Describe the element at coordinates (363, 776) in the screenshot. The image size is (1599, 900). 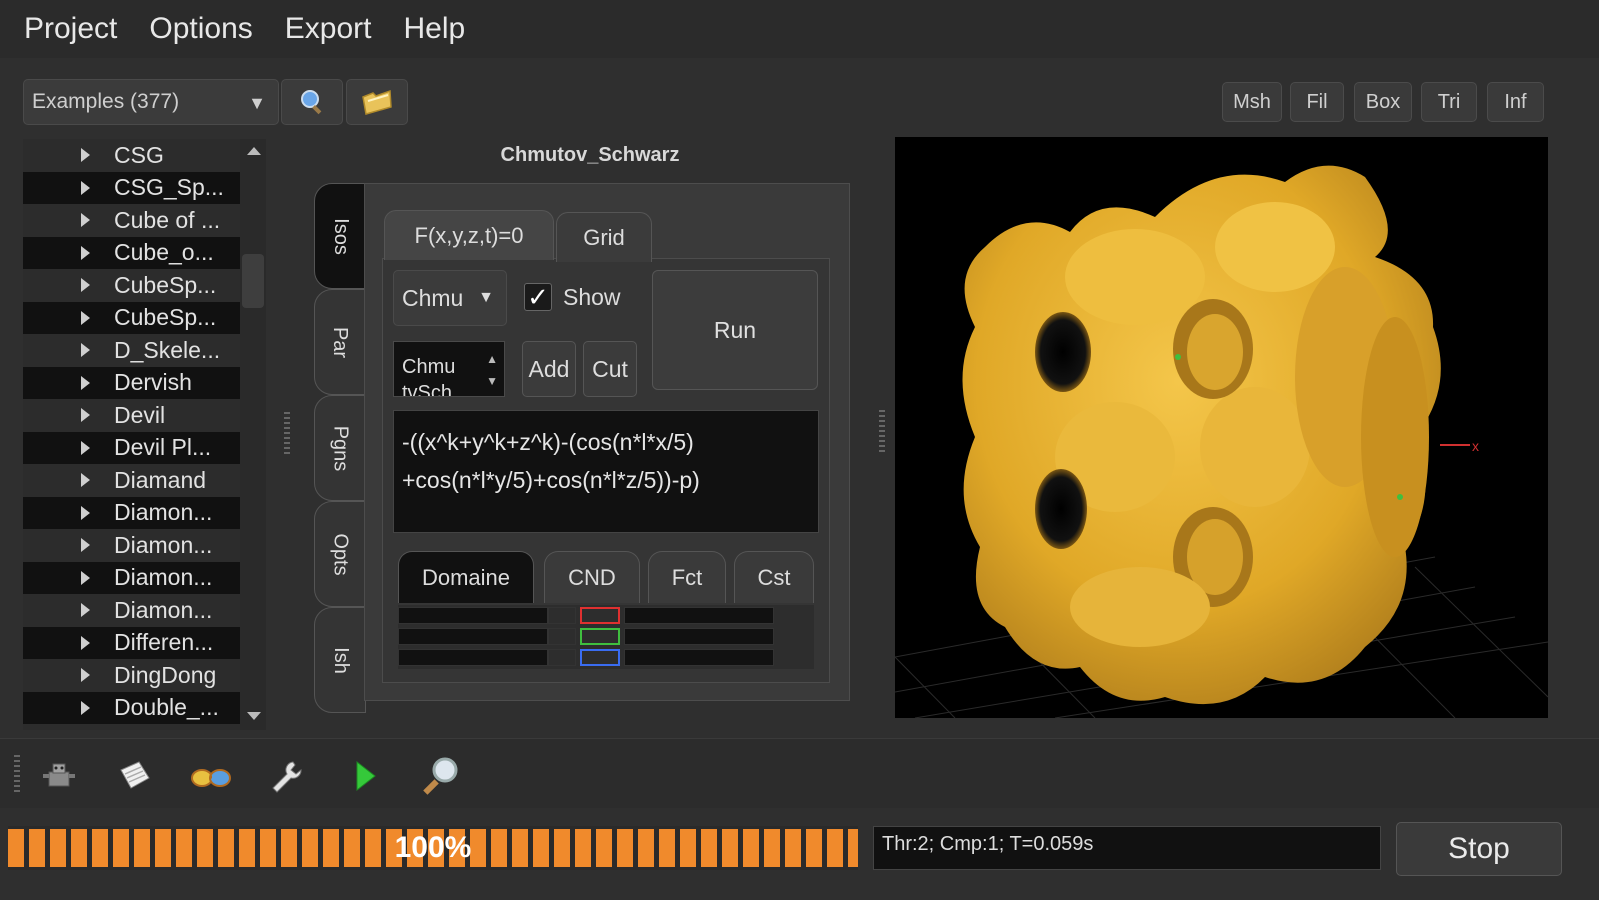
I see `play-button` at that location.